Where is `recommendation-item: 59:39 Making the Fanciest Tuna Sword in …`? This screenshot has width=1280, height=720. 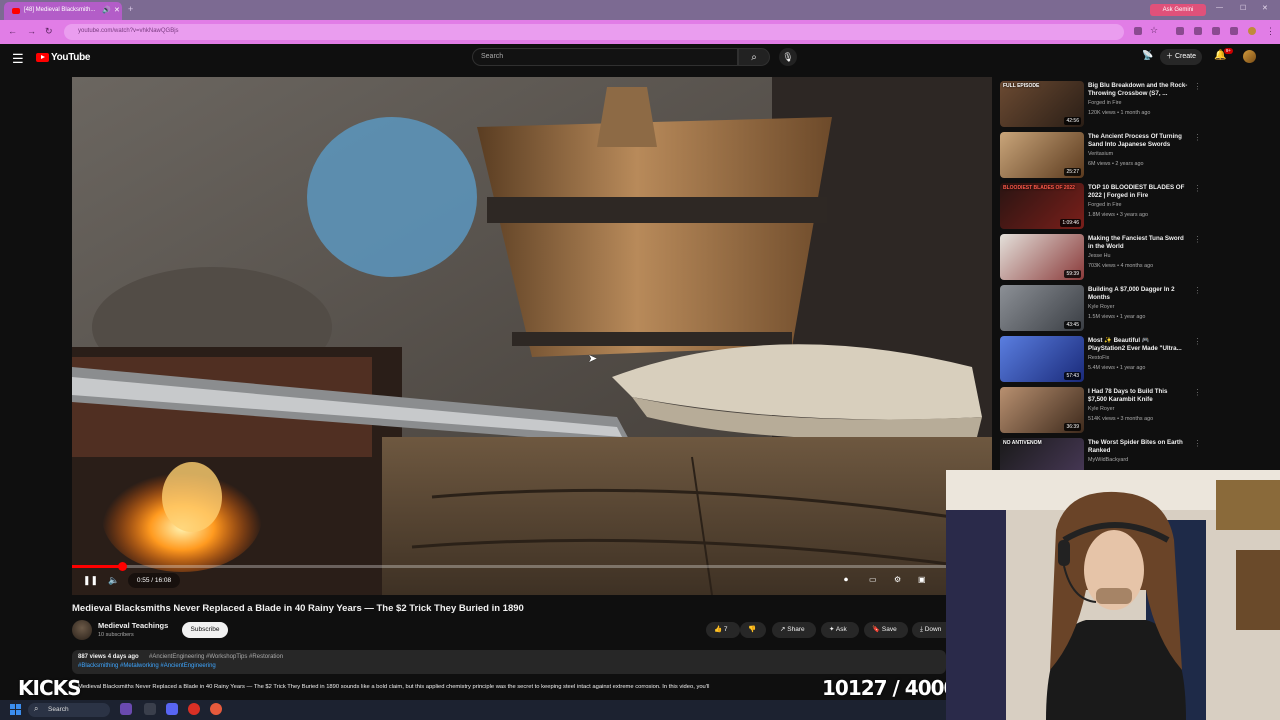 recommendation-item: 59:39 Making the Fanciest Tuna Sword in … is located at coordinates (1098, 256).